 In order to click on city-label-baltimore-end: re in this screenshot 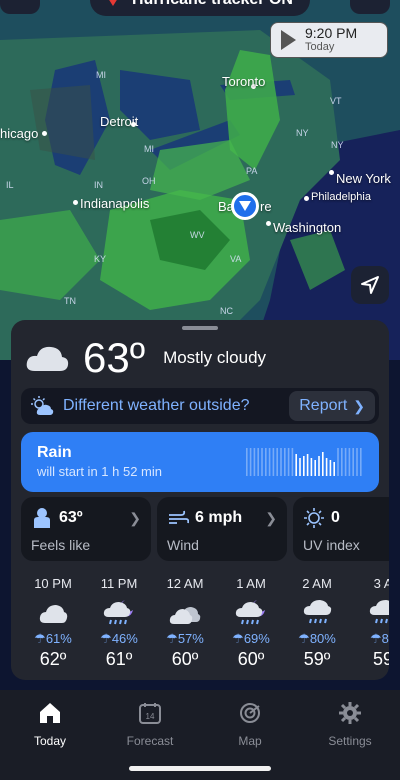, I will do `click(266, 206)`.